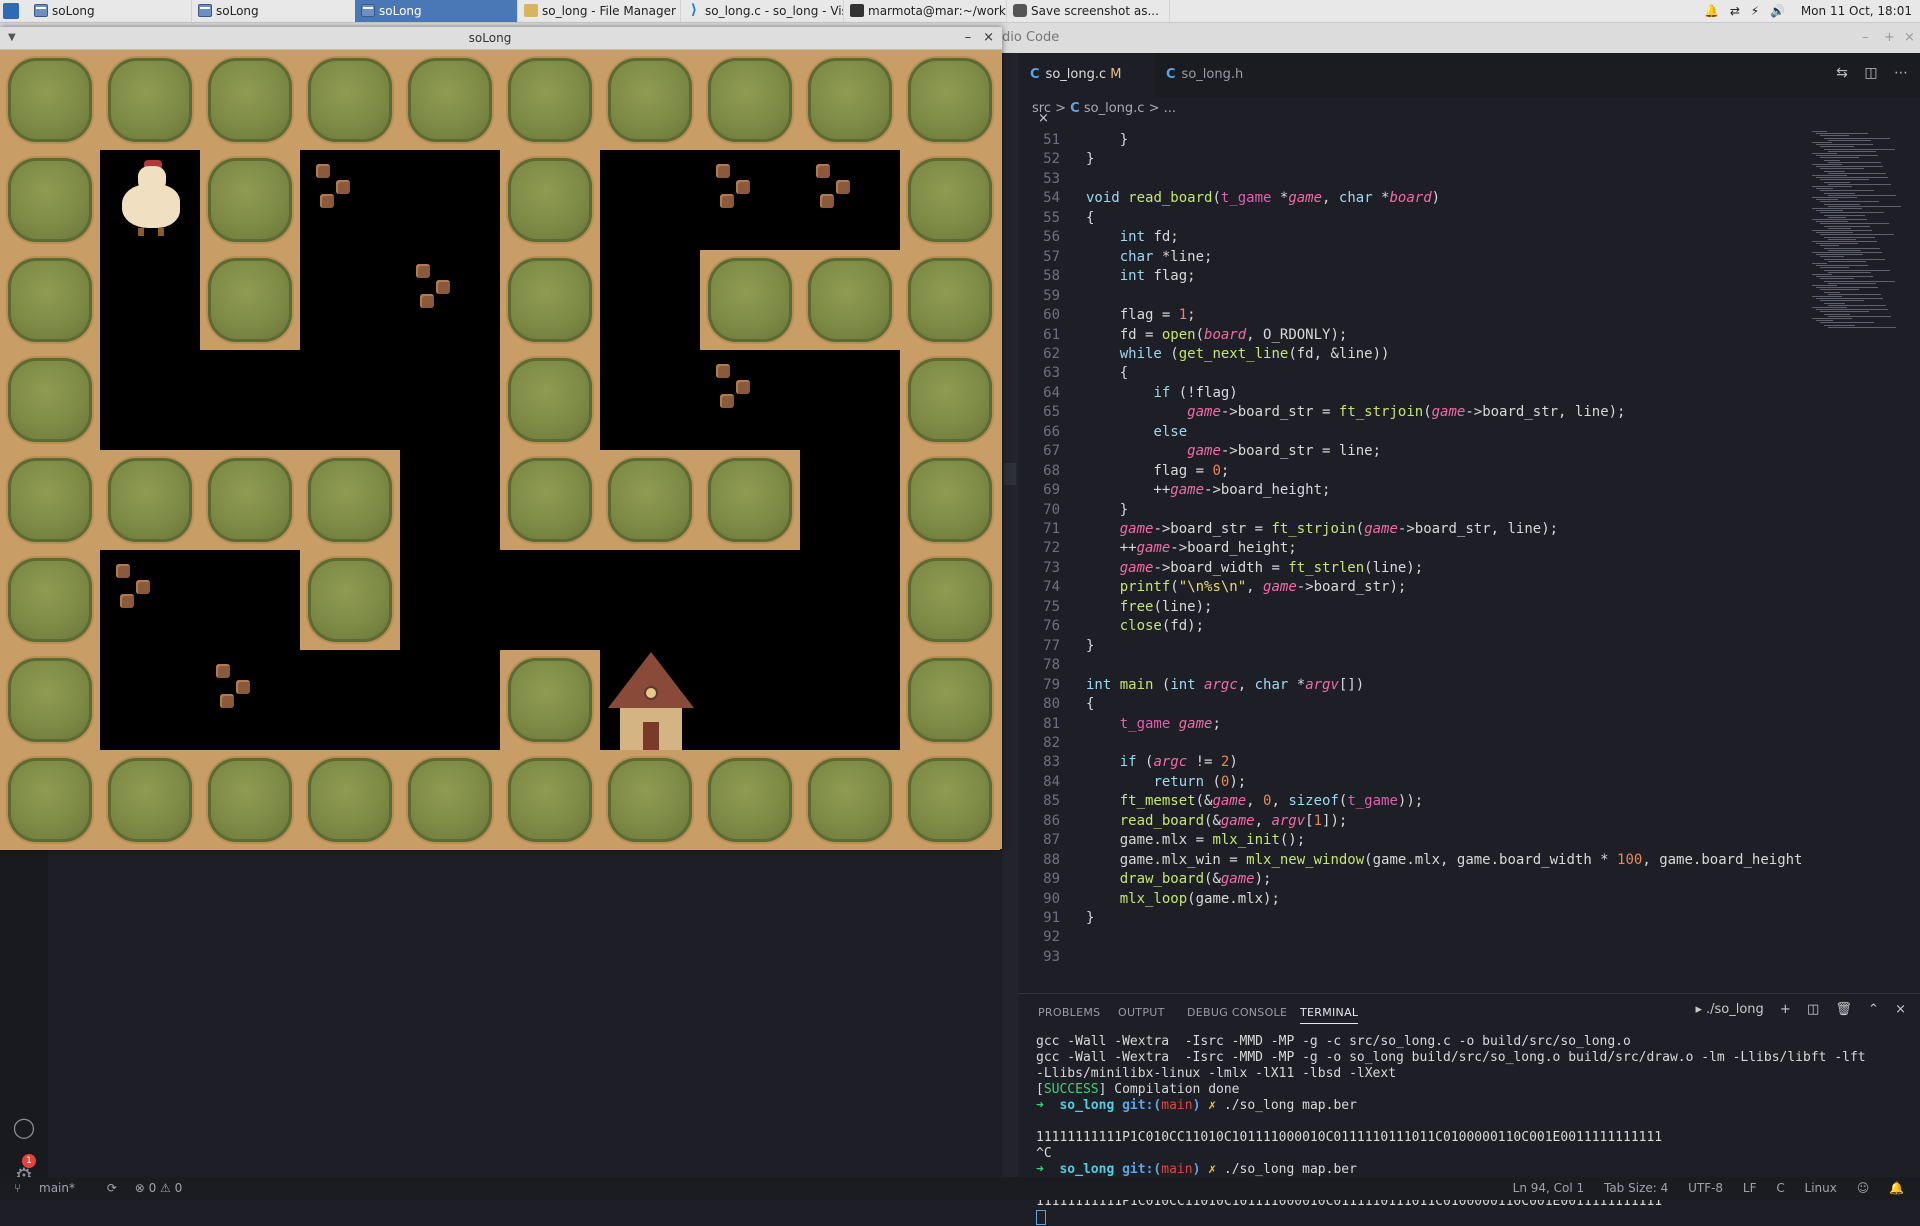 Image resolution: width=1920 pixels, height=1226 pixels. I want to click on tab-debug-console: DEBUG CONSOLE, so click(1237, 1012).